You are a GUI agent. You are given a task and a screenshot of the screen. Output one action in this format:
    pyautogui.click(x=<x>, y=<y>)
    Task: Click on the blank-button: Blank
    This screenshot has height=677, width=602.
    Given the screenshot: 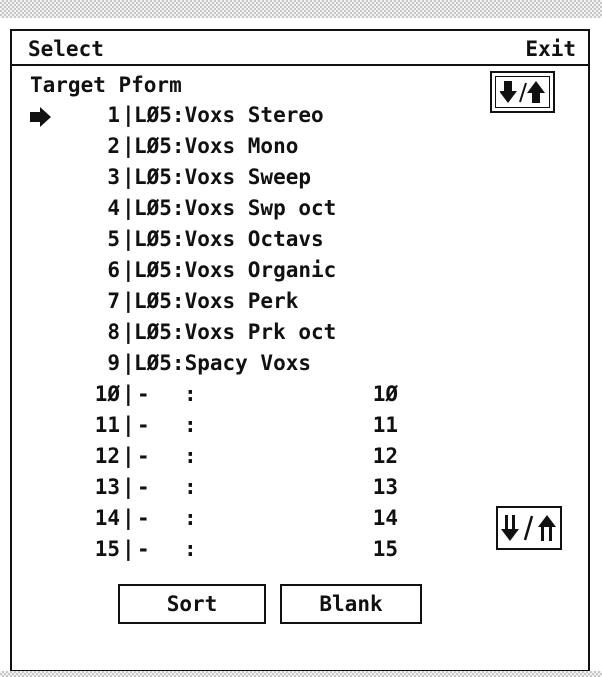 What is the action you would take?
    pyautogui.click(x=351, y=604)
    